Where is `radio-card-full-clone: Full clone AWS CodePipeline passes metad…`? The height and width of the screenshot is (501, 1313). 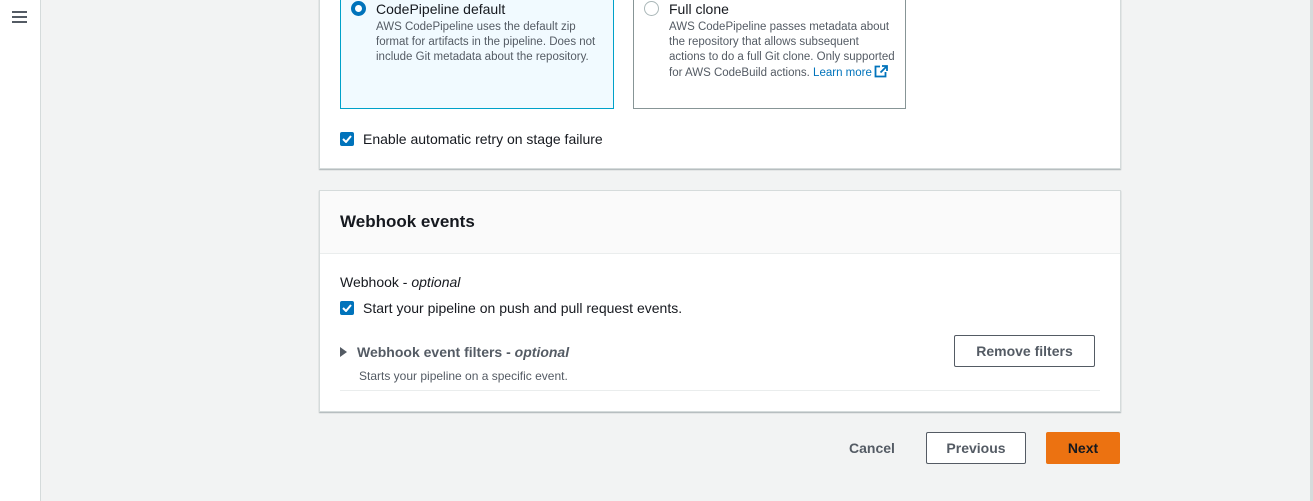 radio-card-full-clone: Full clone AWS CodePipeline passes metad… is located at coordinates (769, 54).